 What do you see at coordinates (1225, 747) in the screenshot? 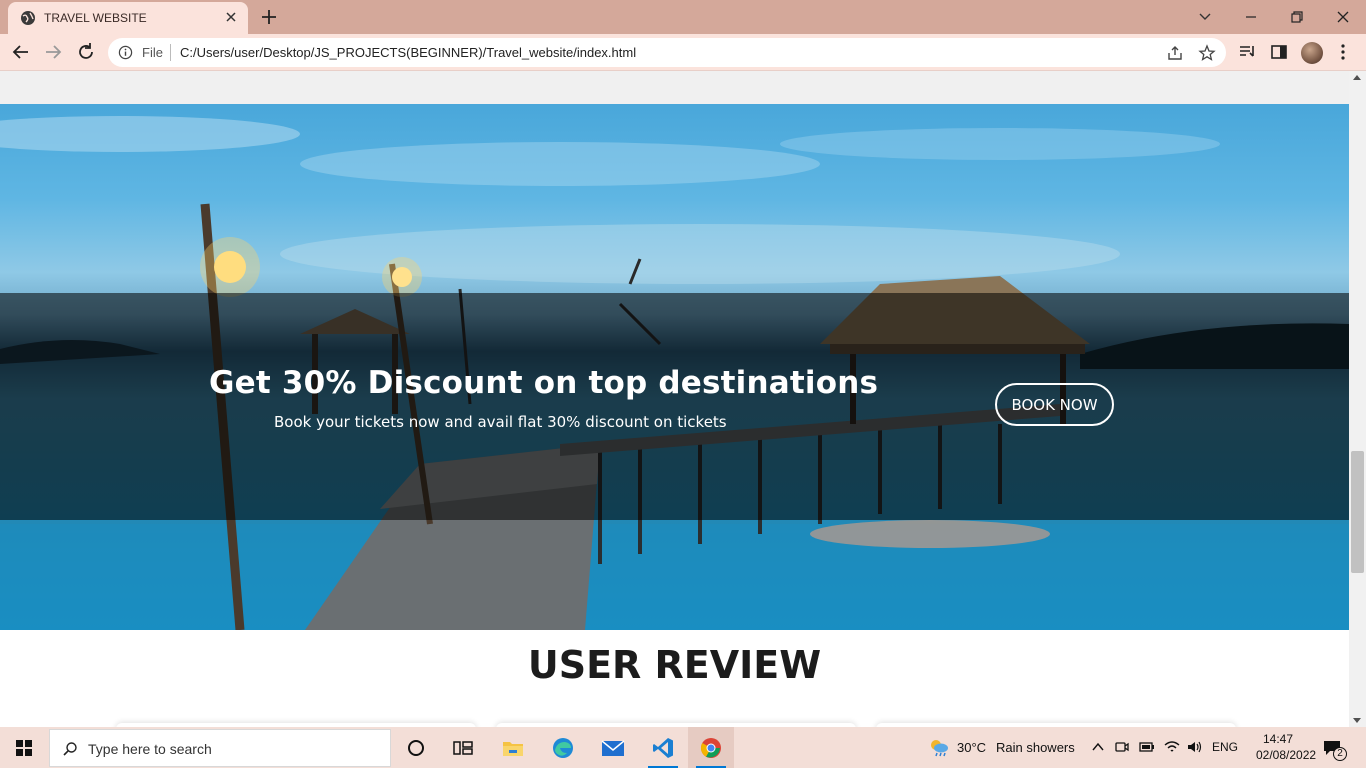
I see `language-indicator: ENG` at bounding box center [1225, 747].